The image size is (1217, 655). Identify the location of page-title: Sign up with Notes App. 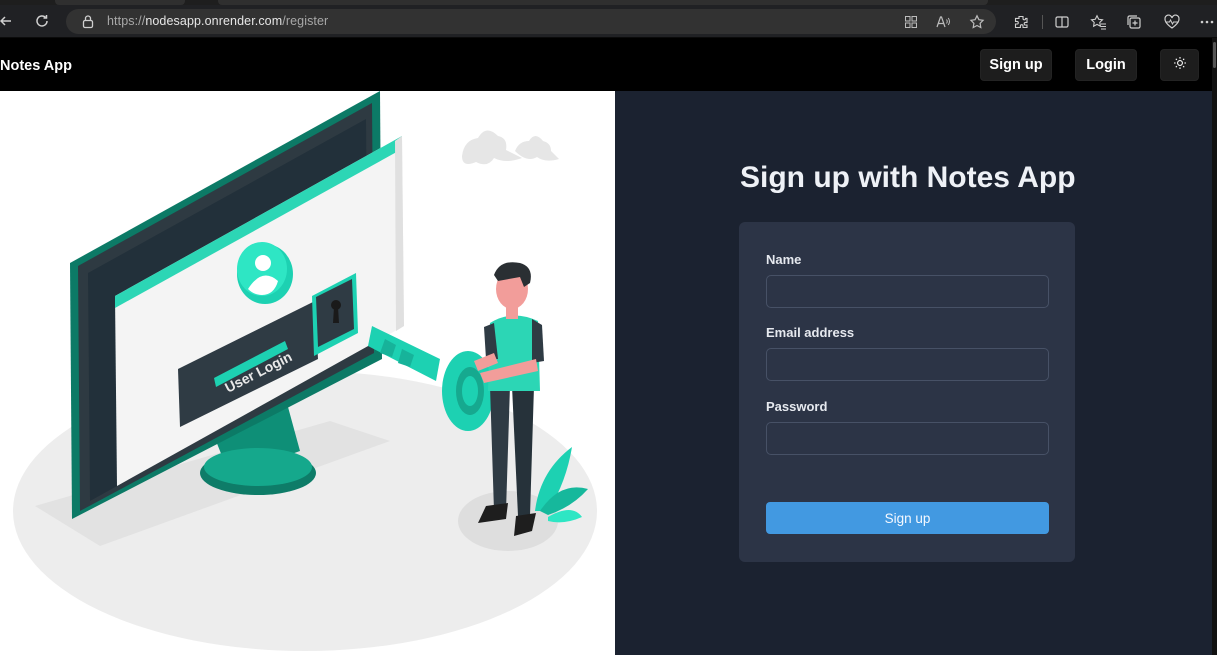
(908, 177).